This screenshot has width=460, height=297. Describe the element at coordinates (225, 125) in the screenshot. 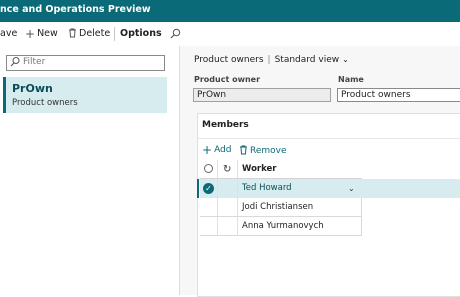

I see `members-title: Members` at that location.